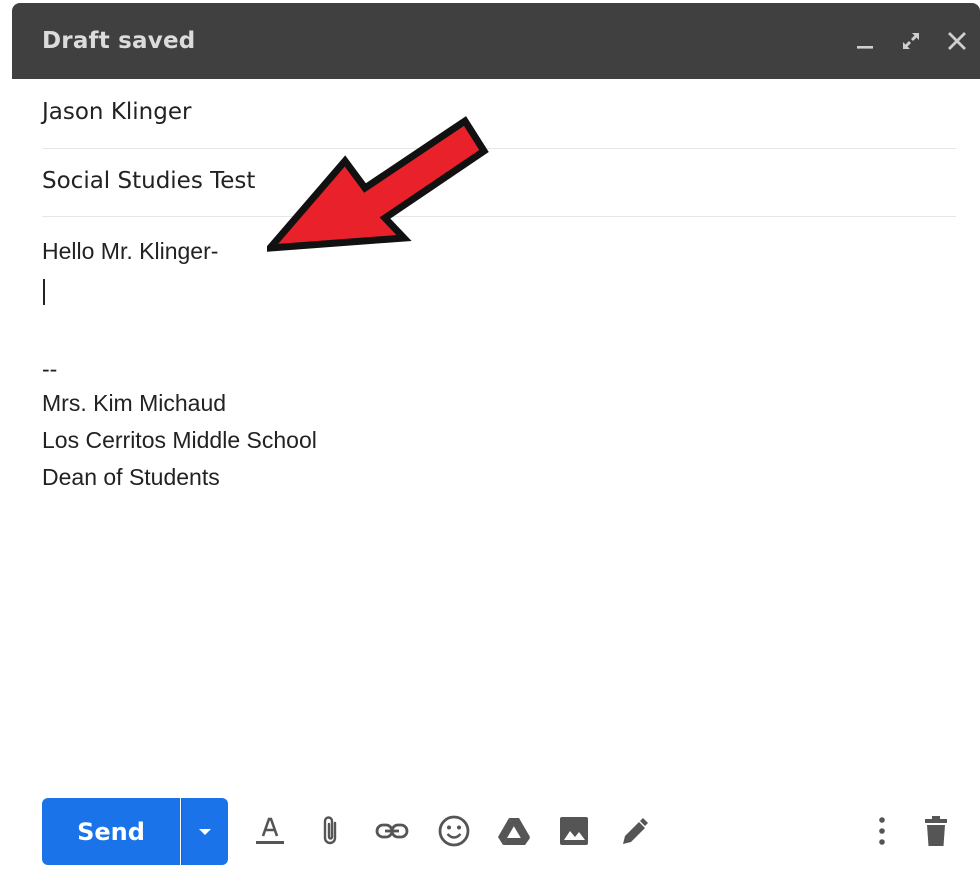  What do you see at coordinates (44, 292) in the screenshot?
I see `text-cursor` at bounding box center [44, 292].